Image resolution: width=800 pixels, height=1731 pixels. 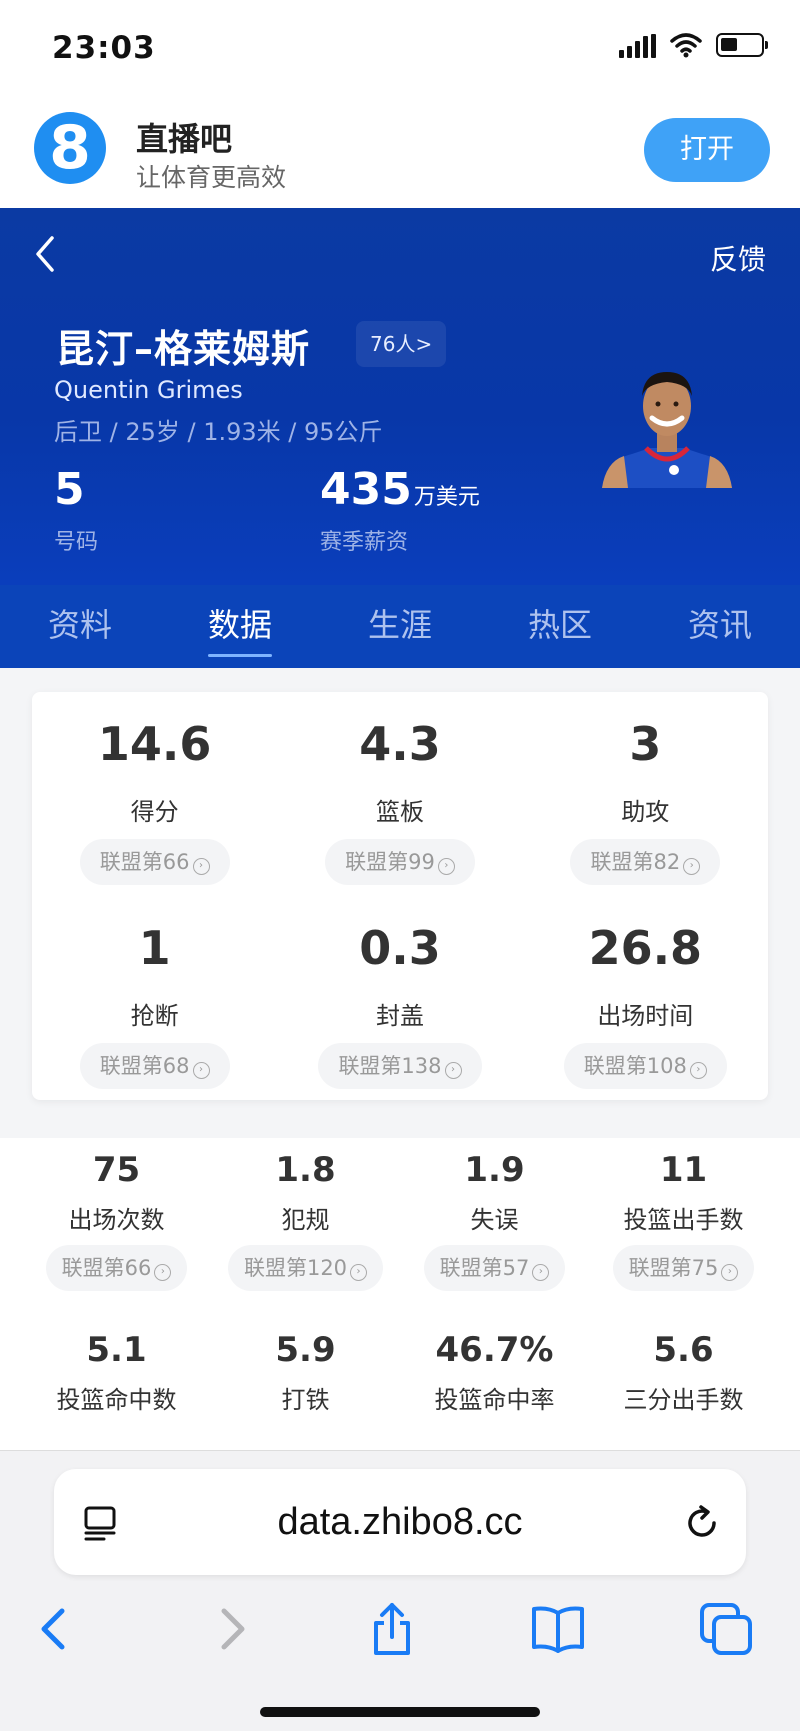 What do you see at coordinates (494, 1220) in the screenshot?
I see `stat-label: 失误` at bounding box center [494, 1220].